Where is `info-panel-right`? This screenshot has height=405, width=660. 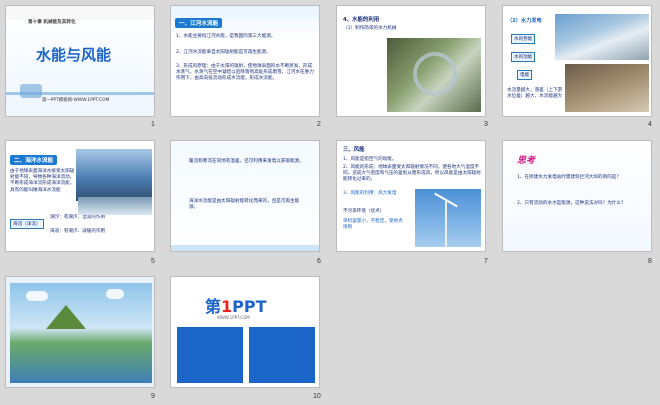 info-panel-right is located at coordinates (282, 355).